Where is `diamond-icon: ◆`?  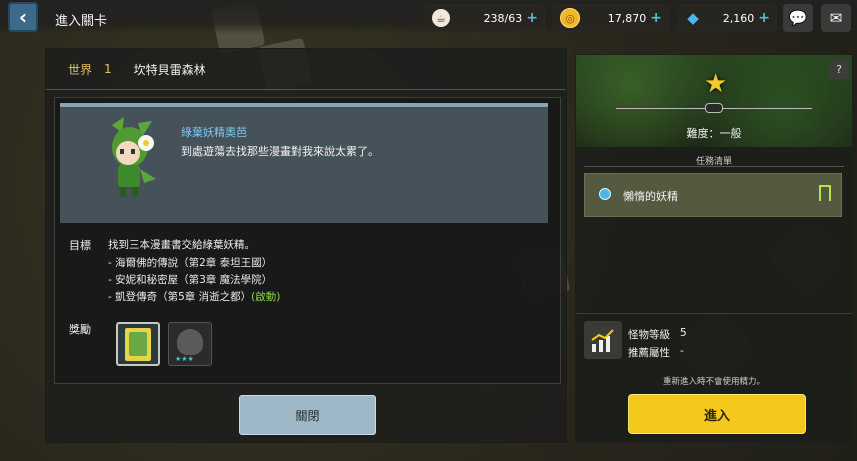
diamond-icon: ◆ is located at coordinates (693, 18).